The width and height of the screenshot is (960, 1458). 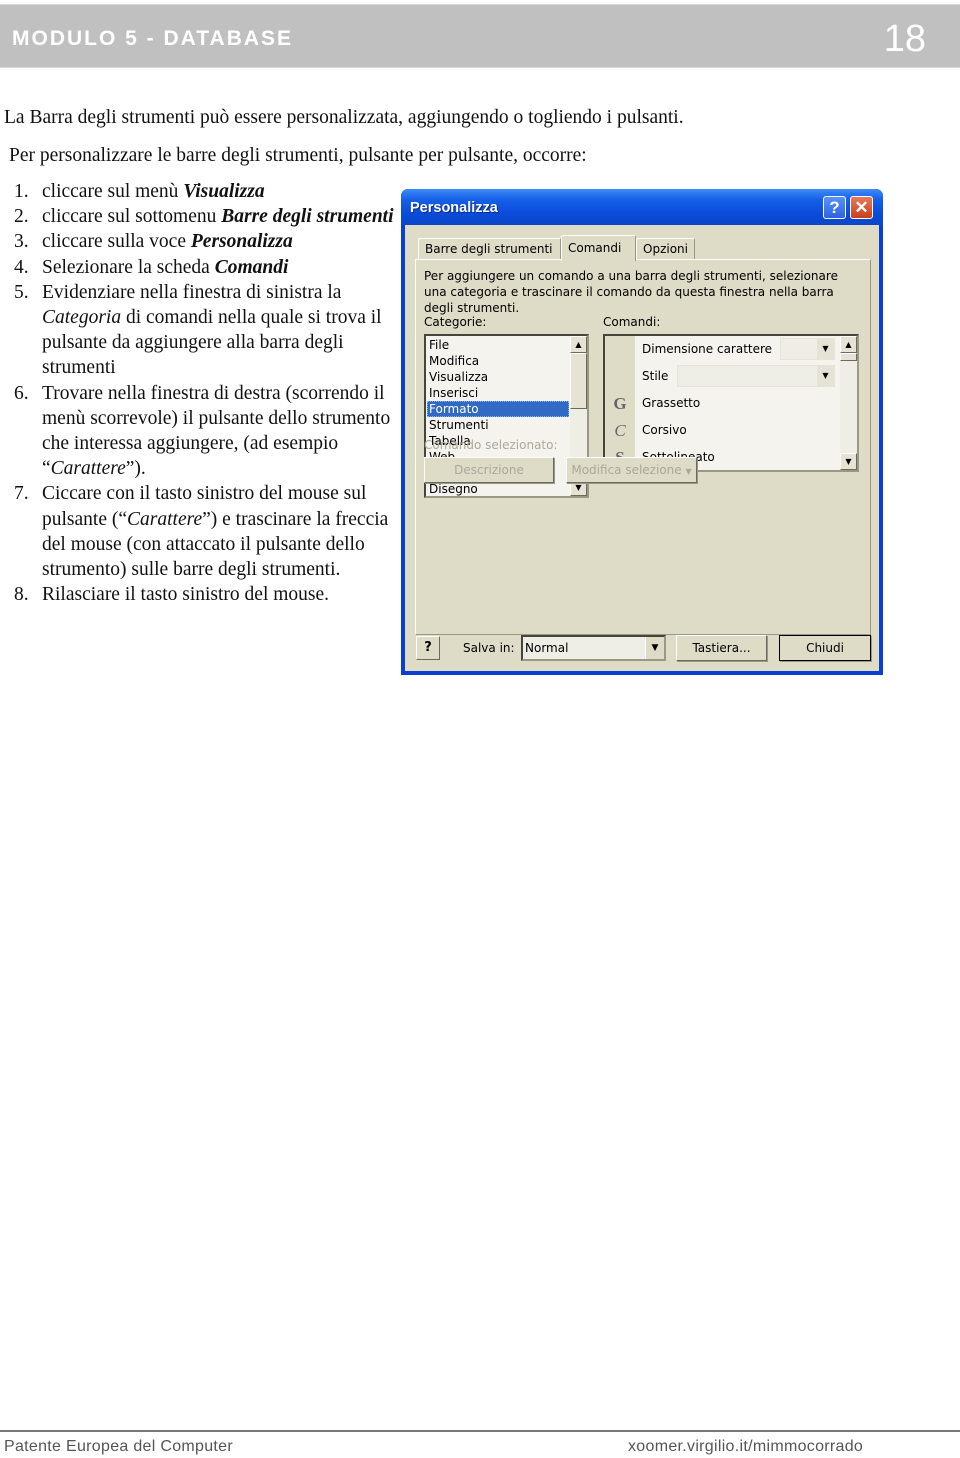 What do you see at coordinates (480, 36) in the screenshot?
I see `page-header: MODULO 5 - DATABASE 18` at bounding box center [480, 36].